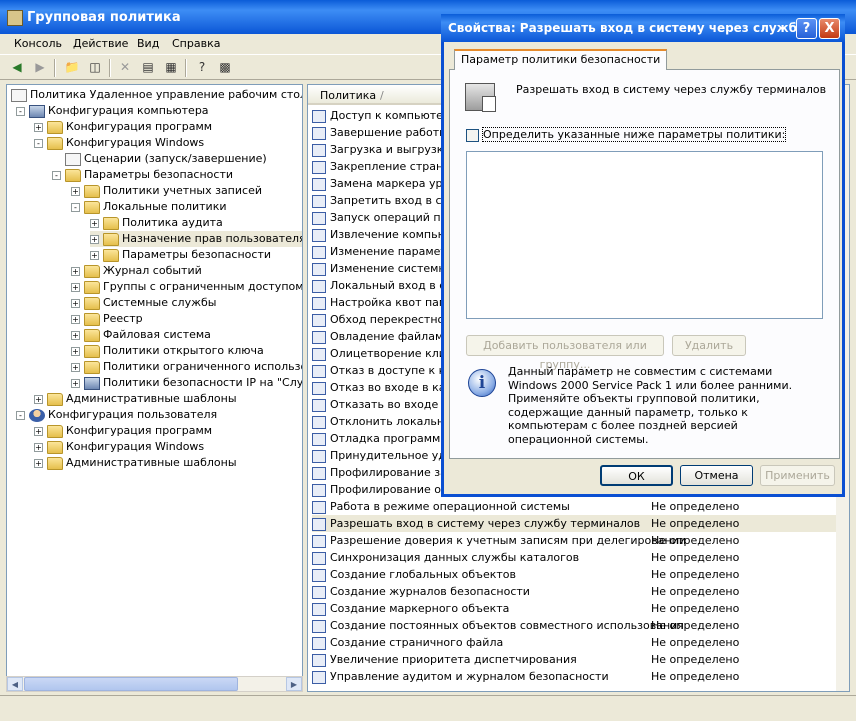  I want to click on help-icon: ?, so click(202, 67).